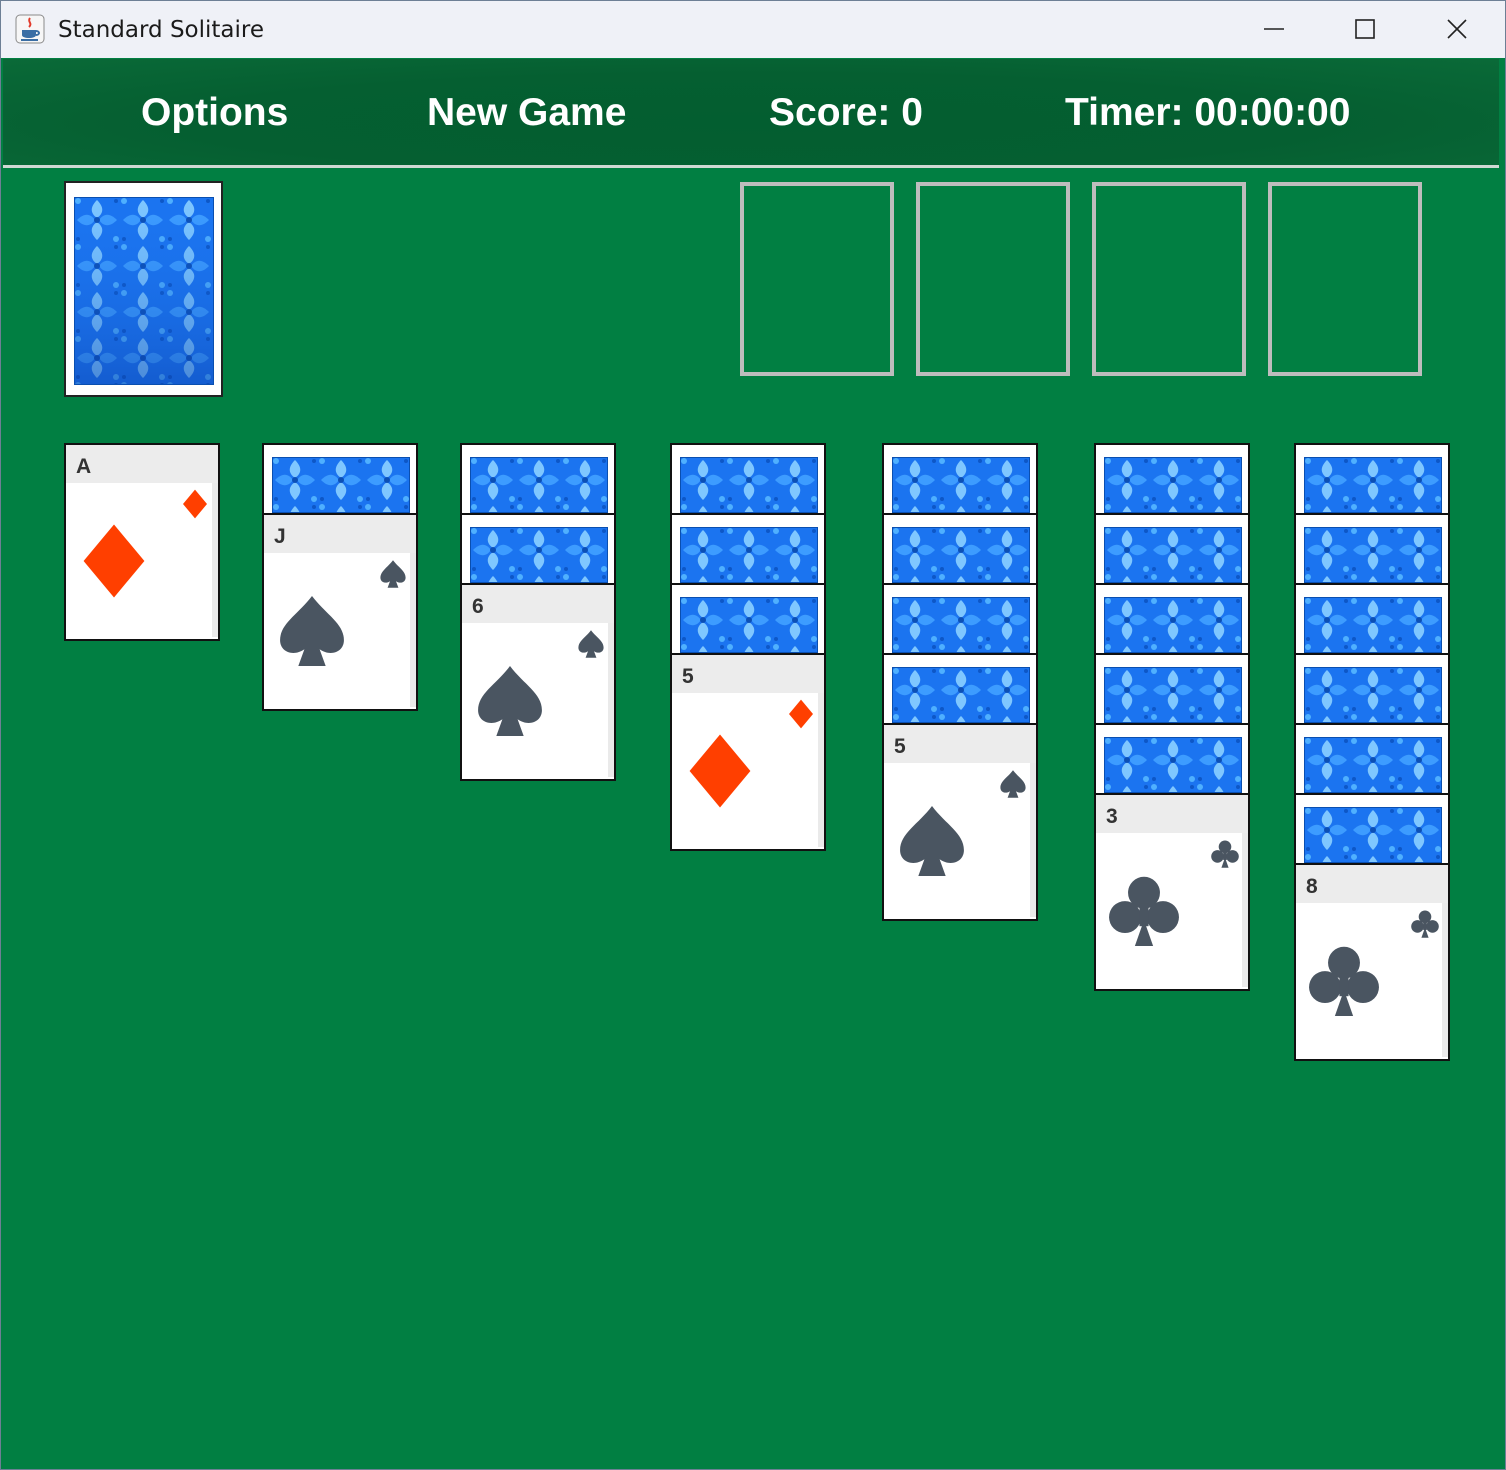  What do you see at coordinates (753, 29) in the screenshot?
I see `title-bar: Standard Solitaire` at bounding box center [753, 29].